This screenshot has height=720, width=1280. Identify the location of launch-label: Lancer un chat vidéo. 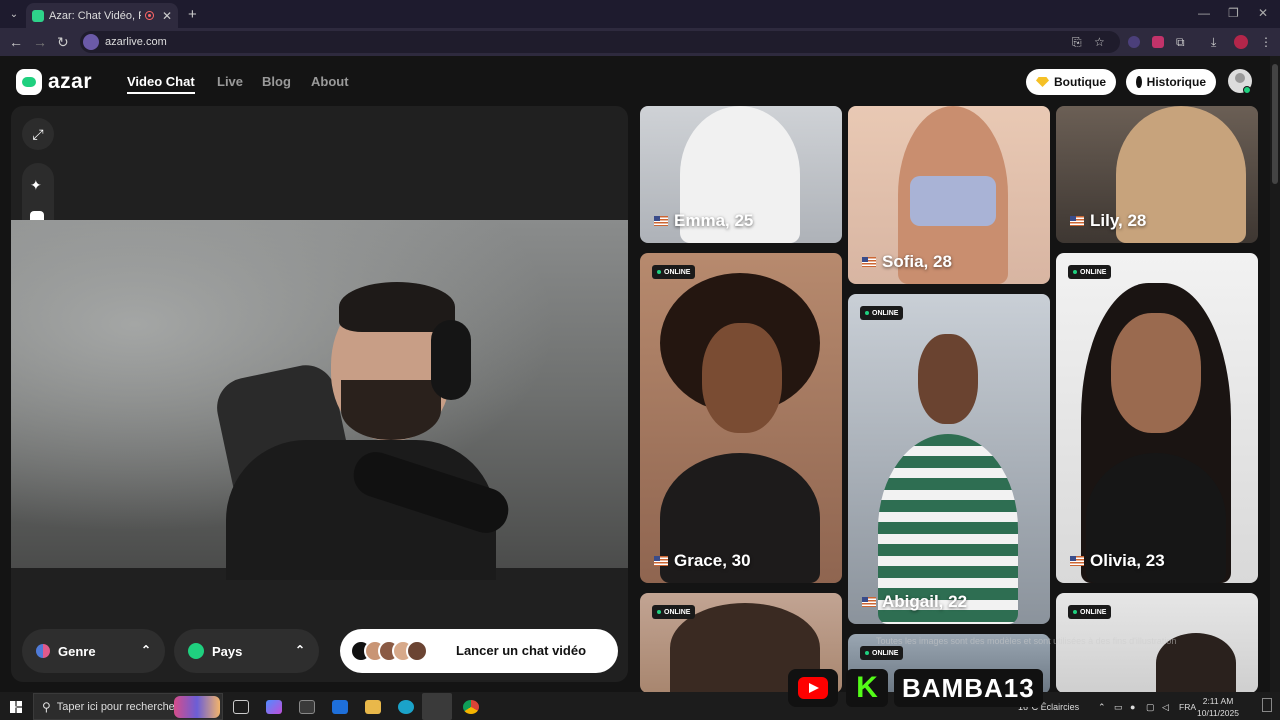
(521, 650).